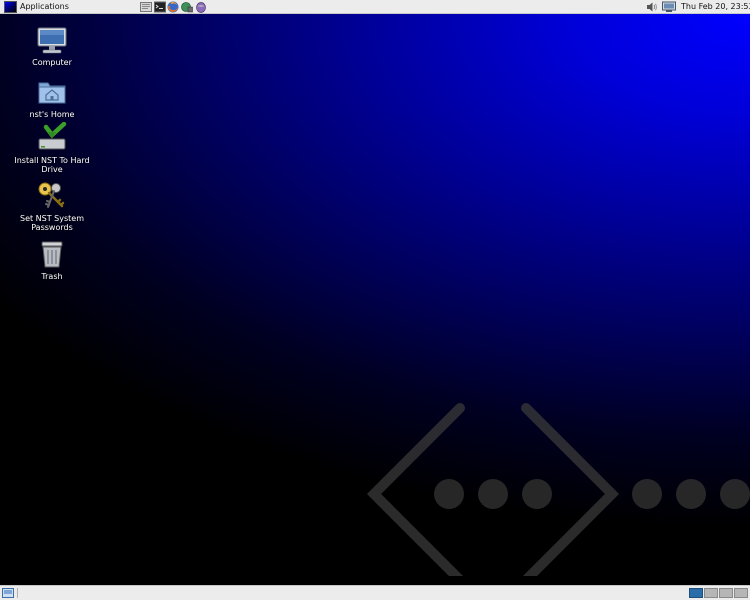  What do you see at coordinates (52, 254) in the screenshot?
I see `trash-icon` at bounding box center [52, 254].